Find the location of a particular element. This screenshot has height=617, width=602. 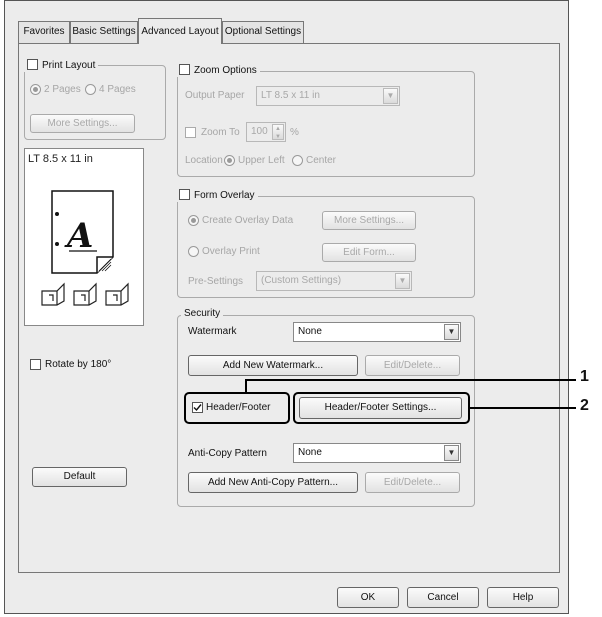

output-paper-label: Output Paper is located at coordinates (215, 95).